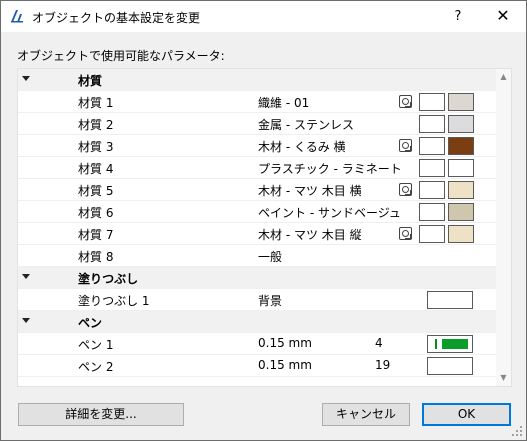  What do you see at coordinates (450, 300) in the screenshot?
I see `fill-swatch` at bounding box center [450, 300].